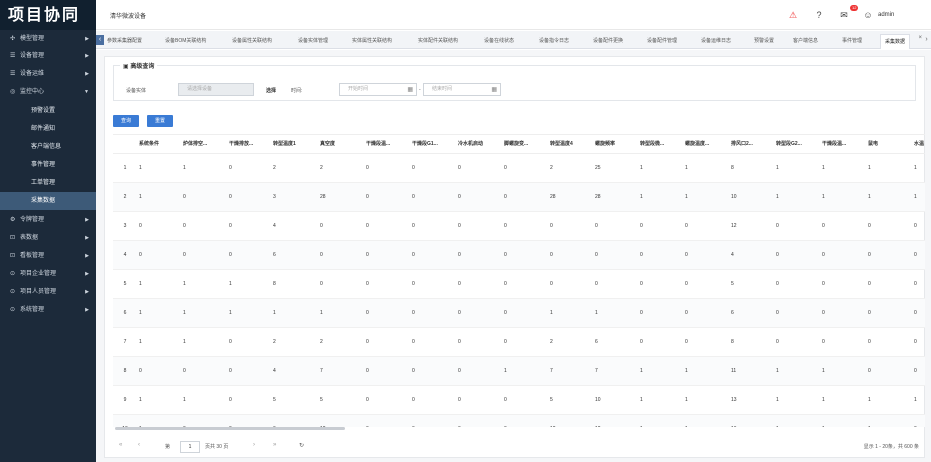  What do you see at coordinates (462, 89) in the screenshot?
I see `end-time-input: 结束时间 ▦` at bounding box center [462, 89].